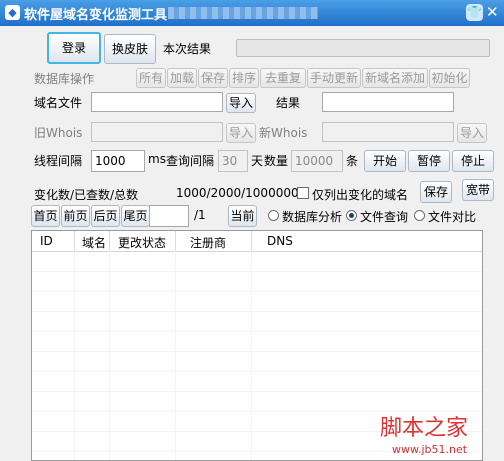  What do you see at coordinates (257, 241) in the screenshot?
I see `table-header: ID 域名 更改状态 注册商 DNS` at bounding box center [257, 241].